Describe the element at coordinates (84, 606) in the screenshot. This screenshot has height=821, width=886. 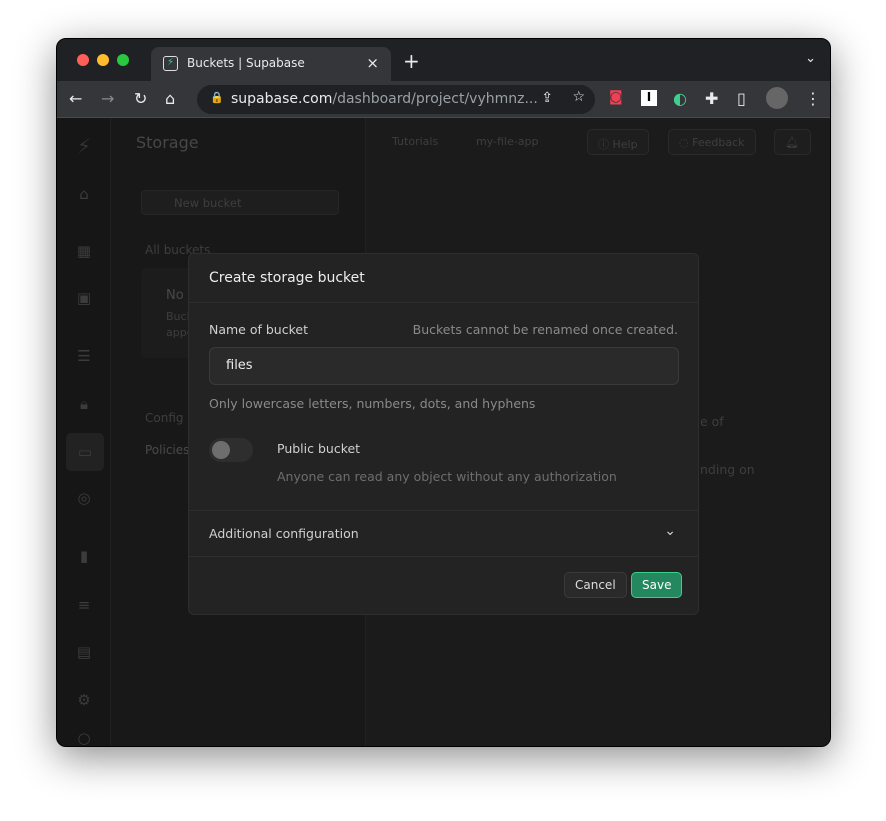
I see `logs-icon: ≡` at that location.